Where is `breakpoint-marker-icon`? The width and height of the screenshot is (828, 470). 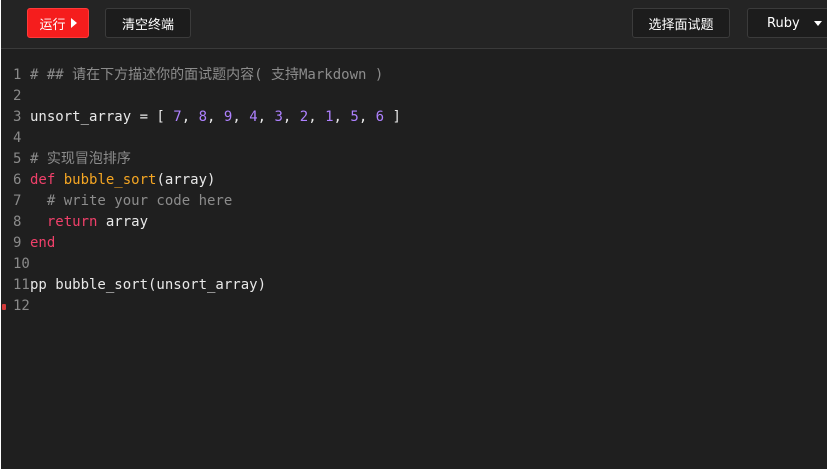 breakpoint-marker-icon is located at coordinates (4, 307).